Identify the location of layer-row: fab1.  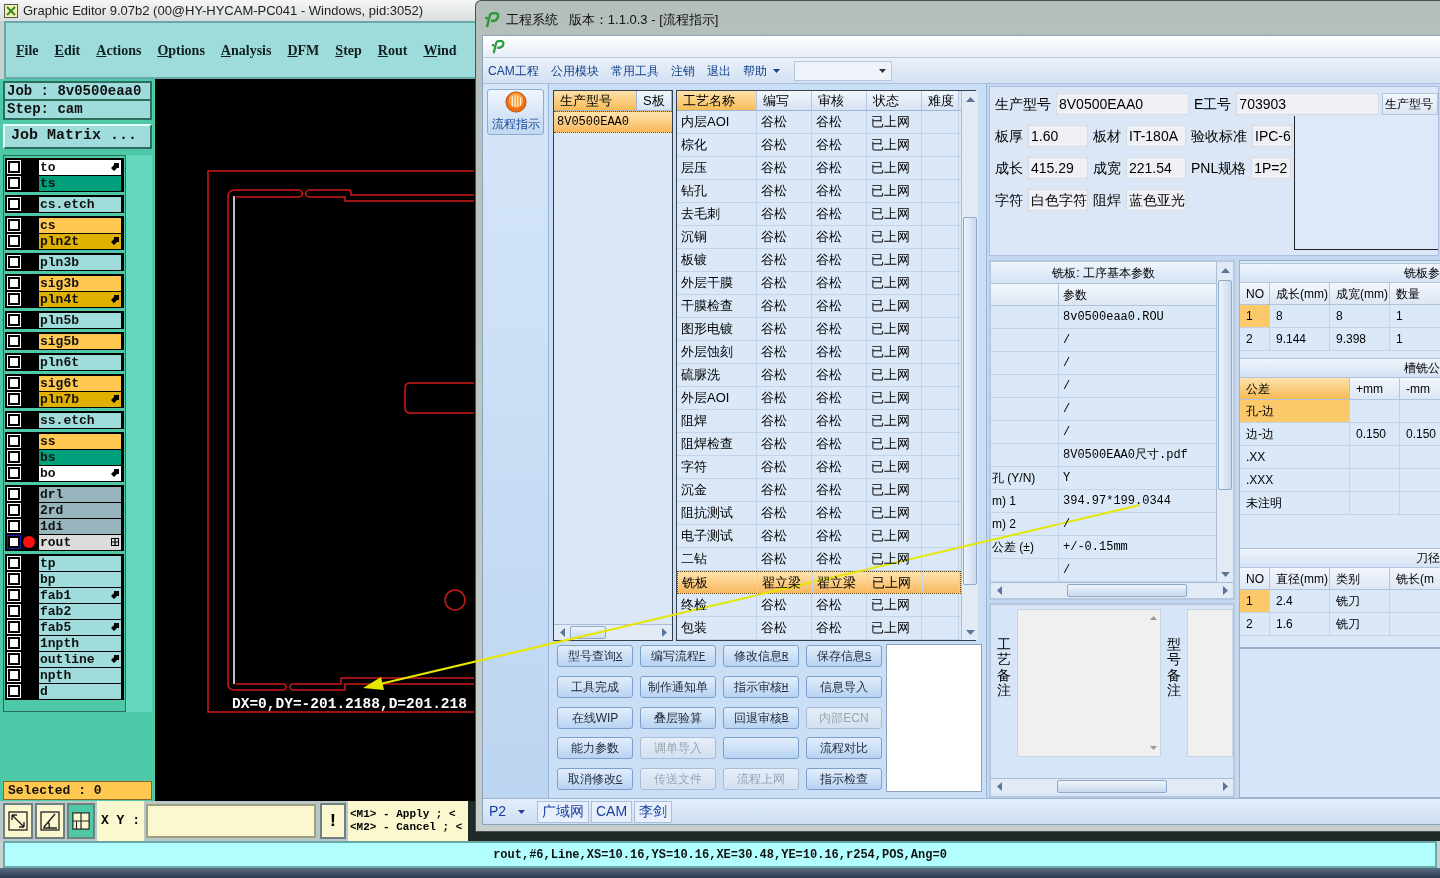
(64, 595).